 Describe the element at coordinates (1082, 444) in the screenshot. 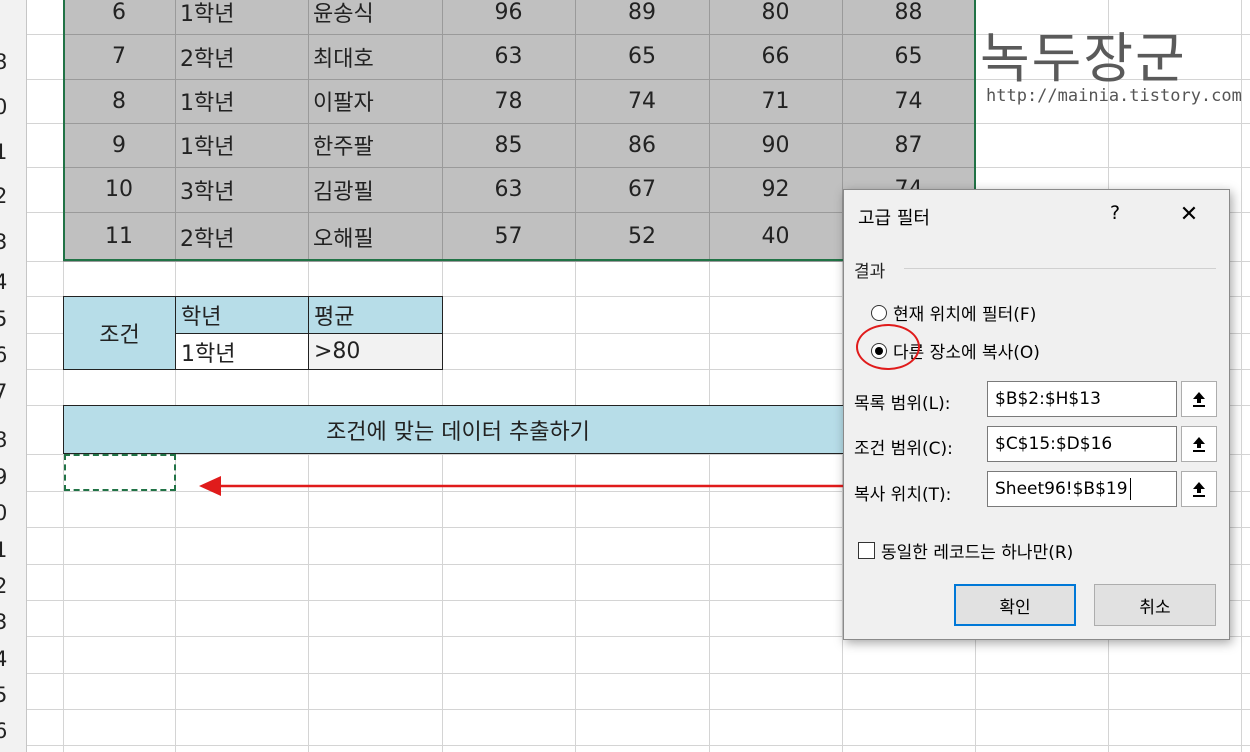

I see `criteria-range-input: $C$15:$D$16` at that location.